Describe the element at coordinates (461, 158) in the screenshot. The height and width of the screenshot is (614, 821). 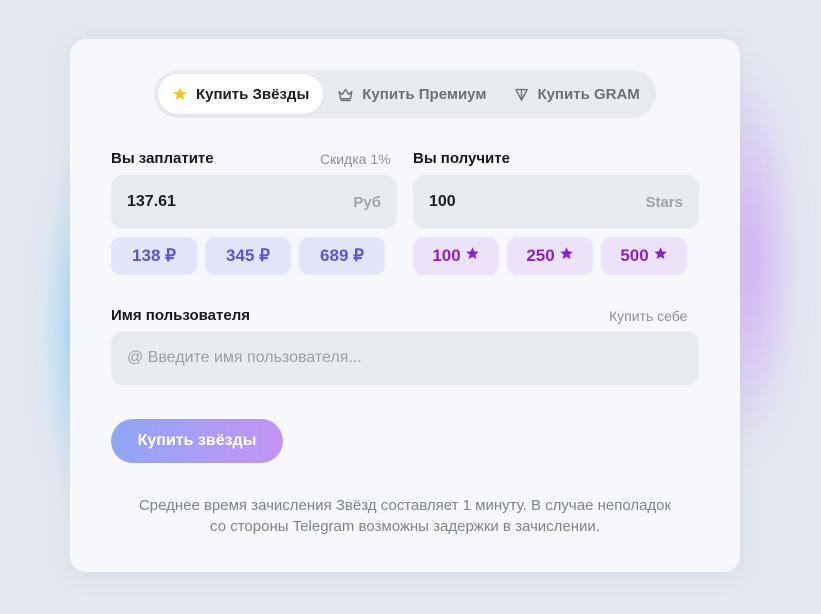
I see `receive-label: Вы получите` at that location.